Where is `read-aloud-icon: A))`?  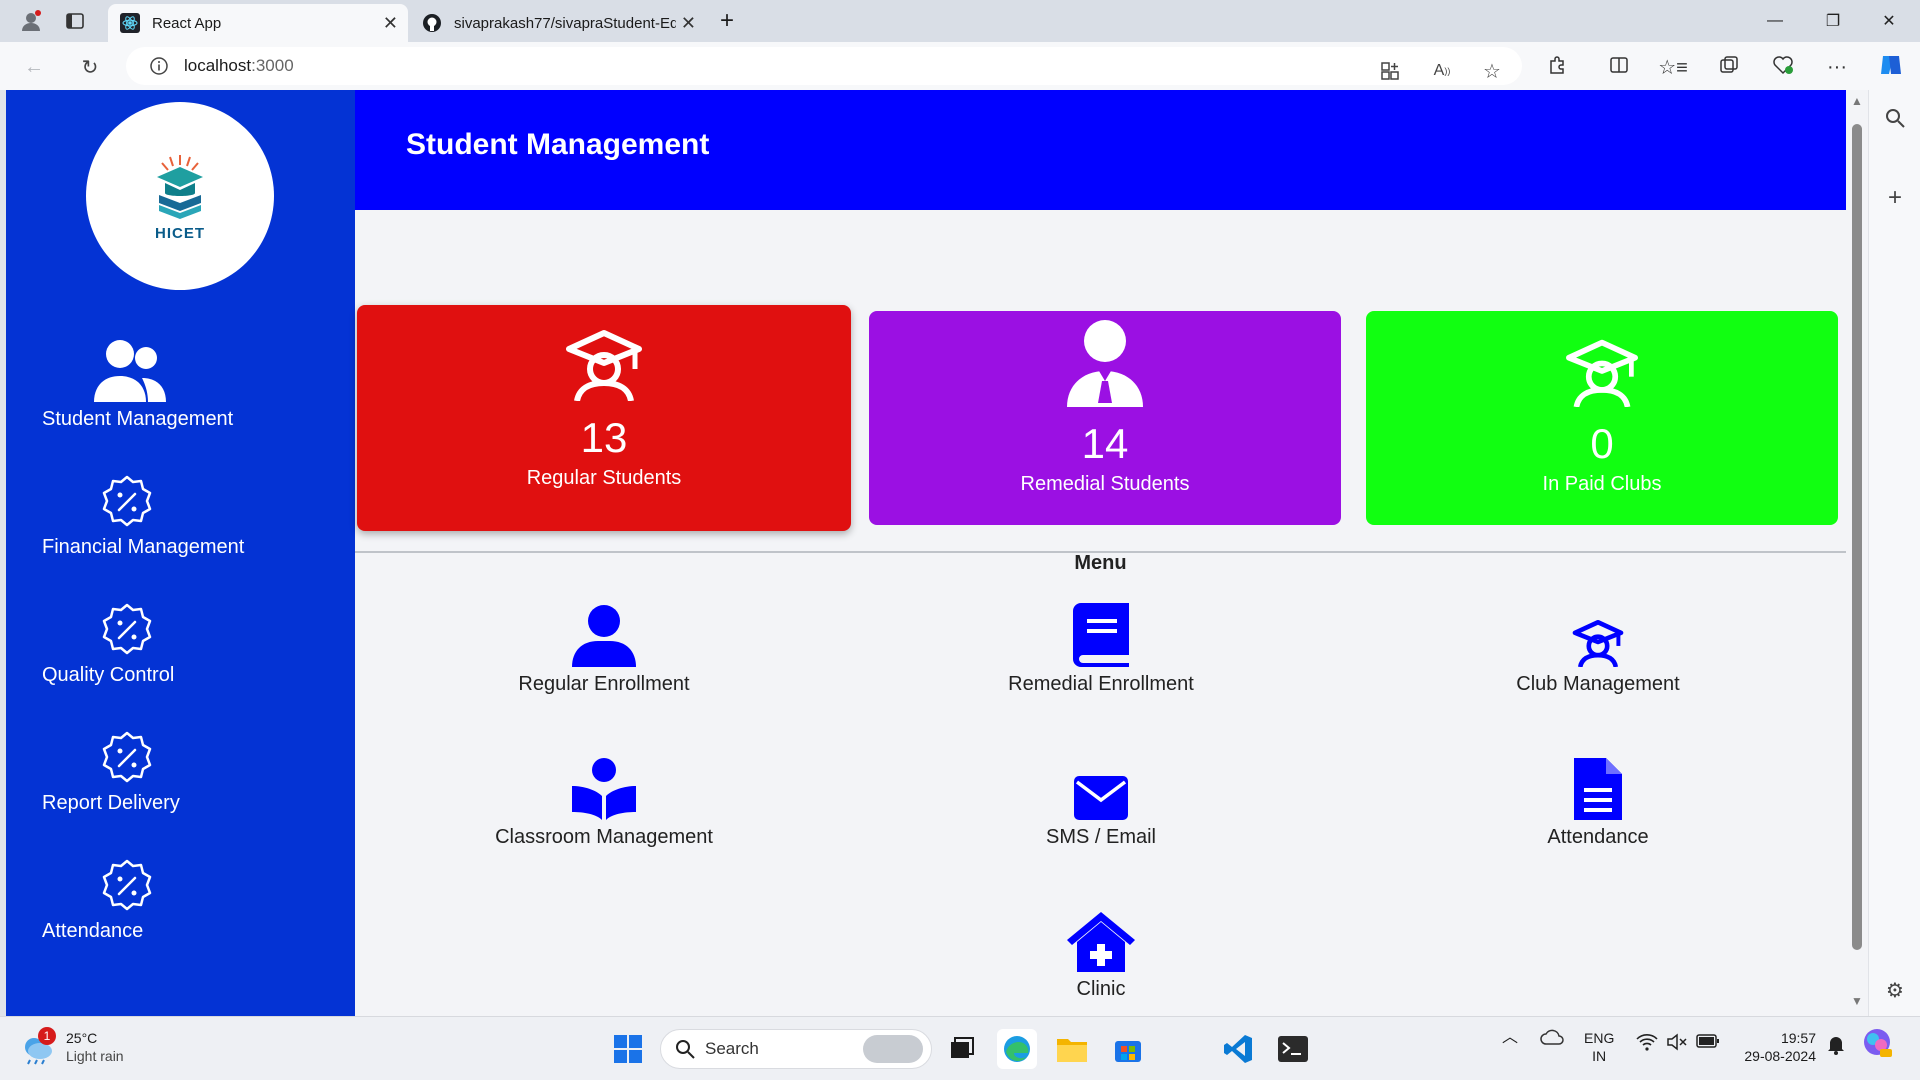 read-aloud-icon: A)) is located at coordinates (1442, 71).